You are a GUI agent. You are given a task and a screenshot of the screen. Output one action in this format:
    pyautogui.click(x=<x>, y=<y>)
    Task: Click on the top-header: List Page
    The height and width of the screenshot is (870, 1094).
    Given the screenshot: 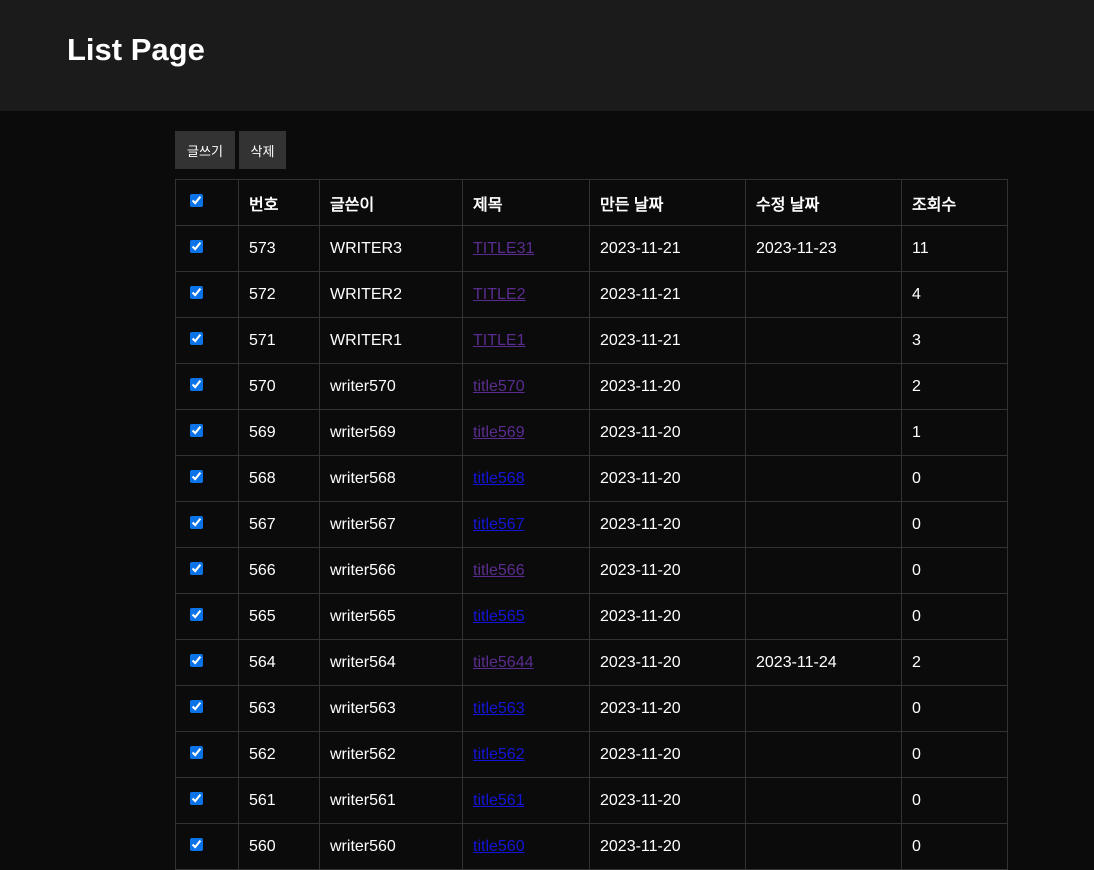 What is the action you would take?
    pyautogui.click(x=547, y=55)
    